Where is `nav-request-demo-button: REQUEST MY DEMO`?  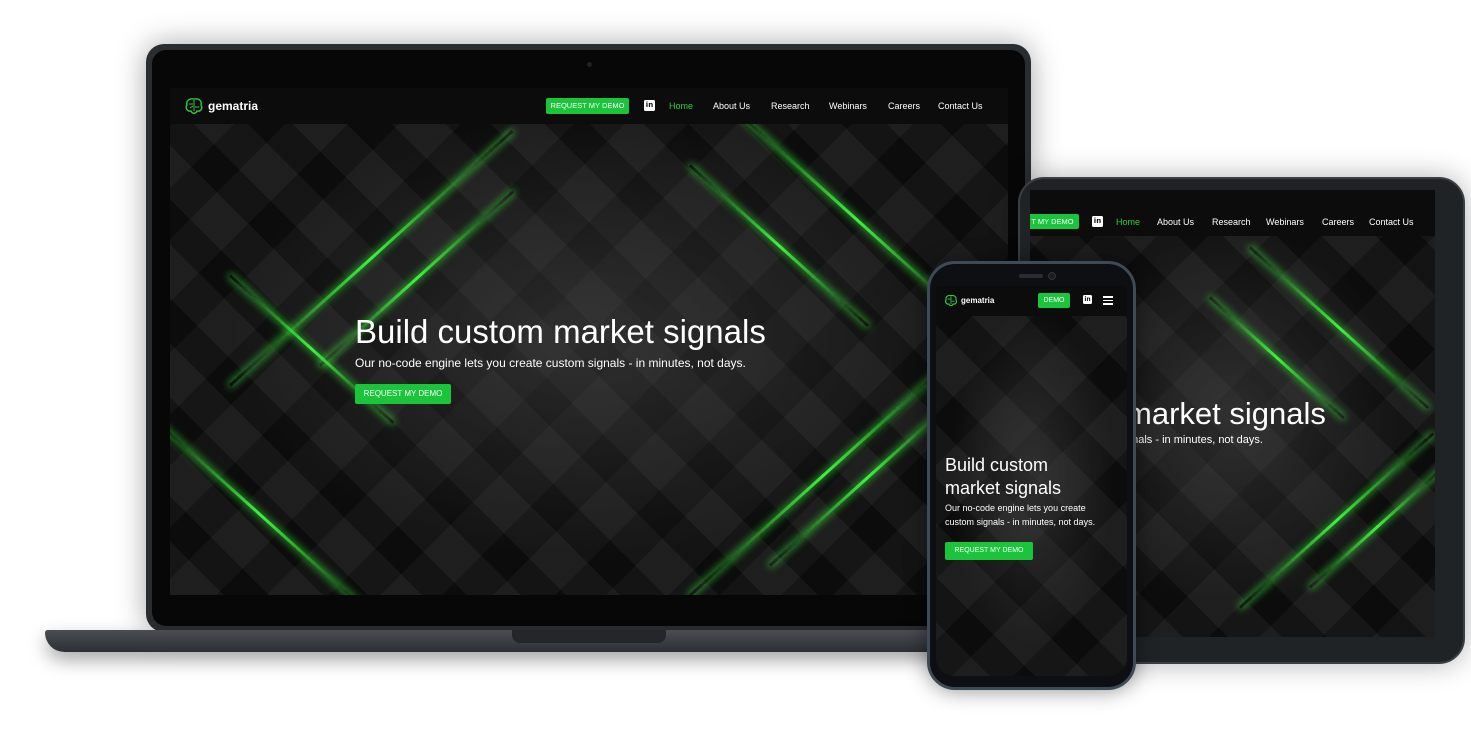 nav-request-demo-button: REQUEST MY DEMO is located at coordinates (587, 106).